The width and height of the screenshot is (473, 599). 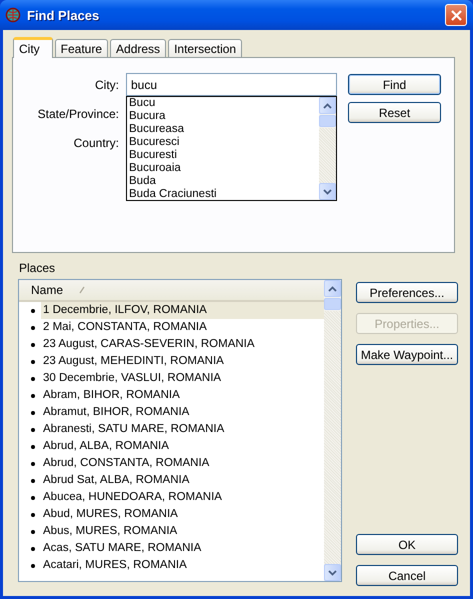 What do you see at coordinates (132, 378) in the screenshot?
I see `place-item: 30 Decembrie, VASLUI, ROMANIA` at bounding box center [132, 378].